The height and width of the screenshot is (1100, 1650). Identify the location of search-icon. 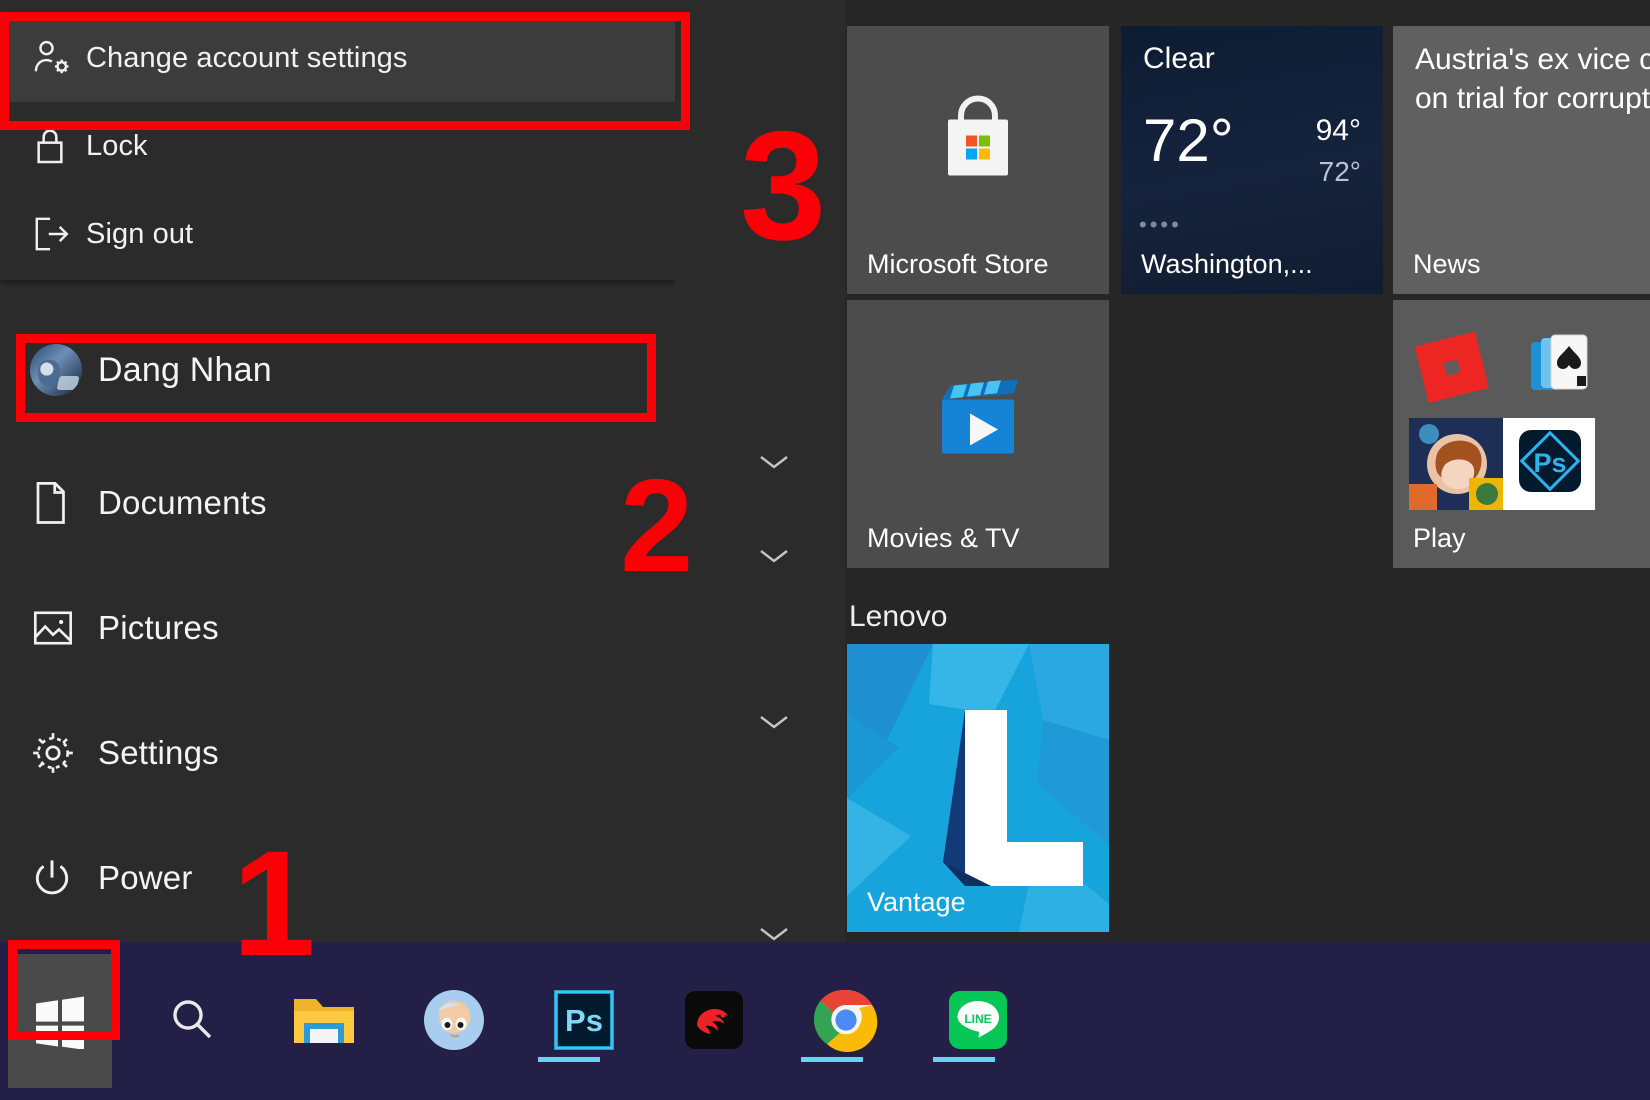
(192, 1020).